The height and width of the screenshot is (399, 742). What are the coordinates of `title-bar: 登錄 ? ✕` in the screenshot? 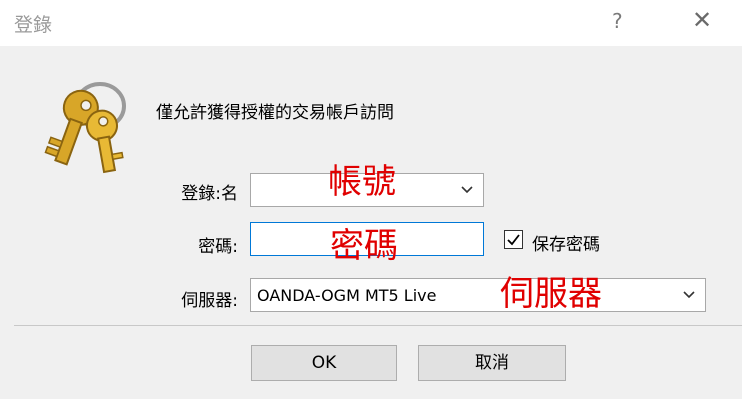 It's located at (371, 23).